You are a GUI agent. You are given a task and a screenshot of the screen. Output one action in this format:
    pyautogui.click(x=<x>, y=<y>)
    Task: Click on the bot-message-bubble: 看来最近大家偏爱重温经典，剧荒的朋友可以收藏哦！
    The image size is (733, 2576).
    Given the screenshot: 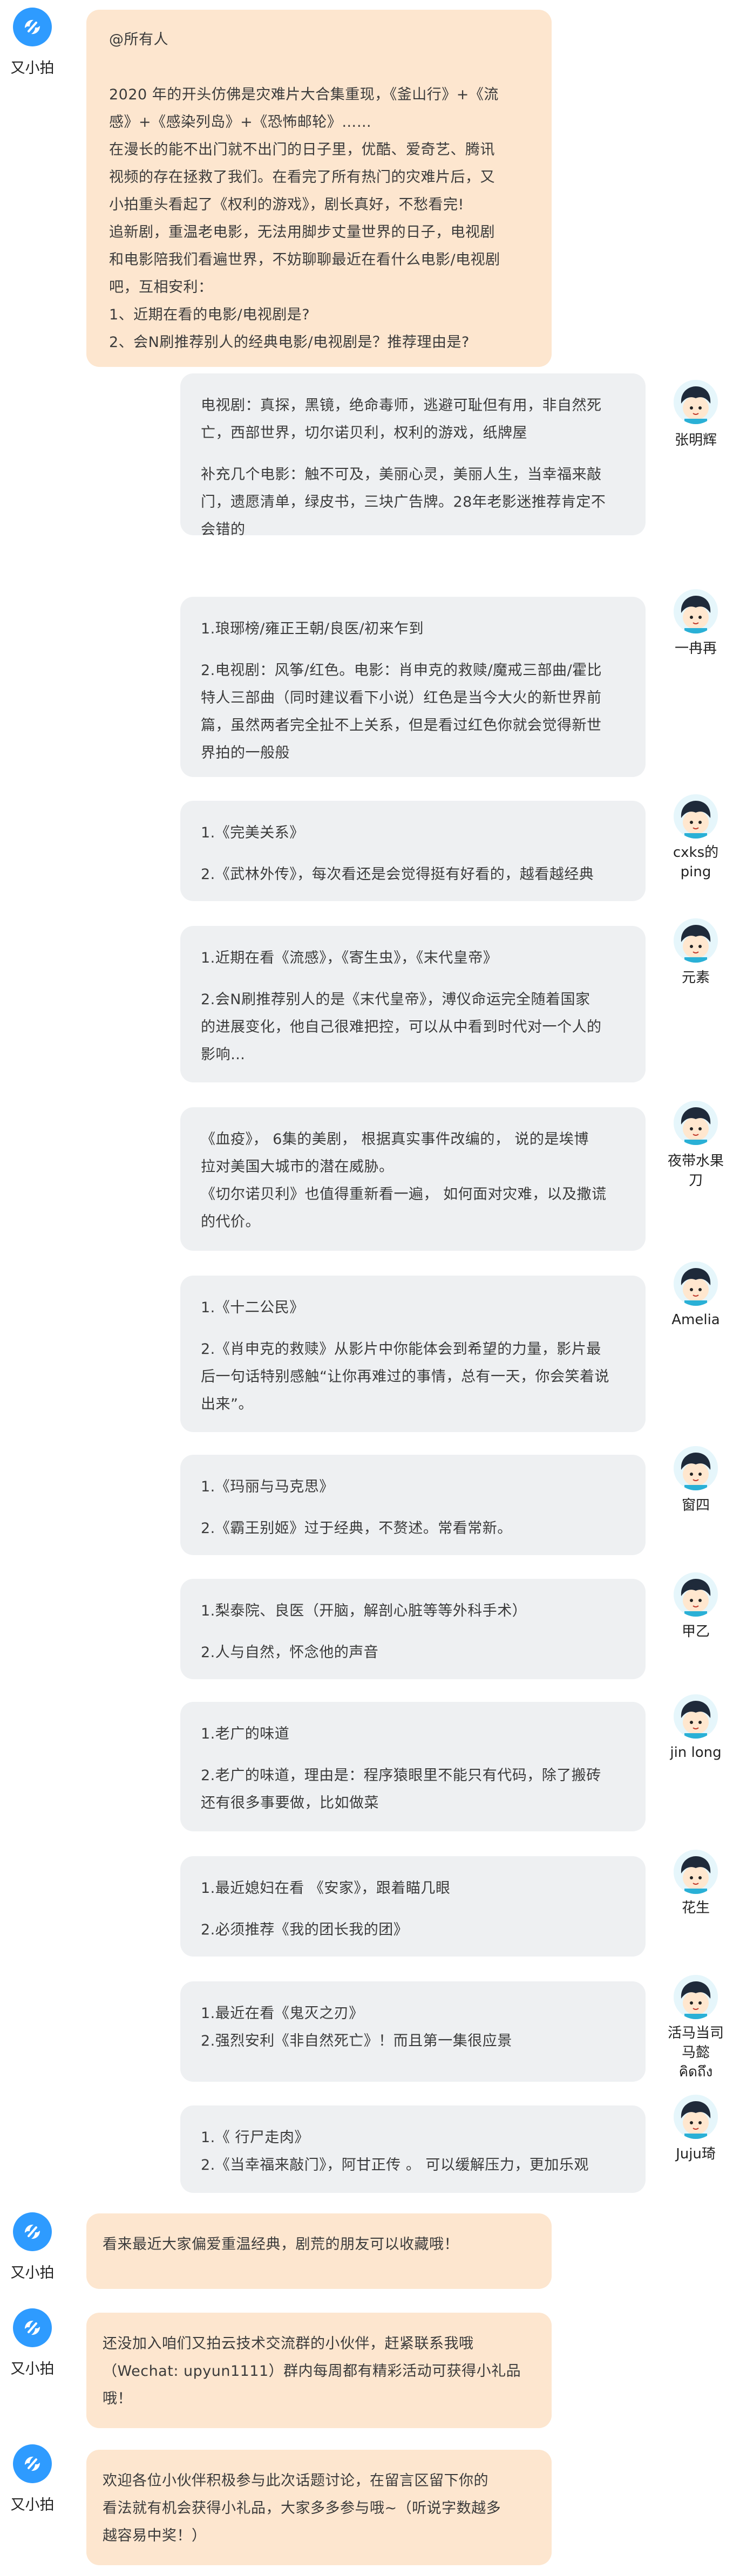 What is the action you would take?
    pyautogui.click(x=319, y=2251)
    